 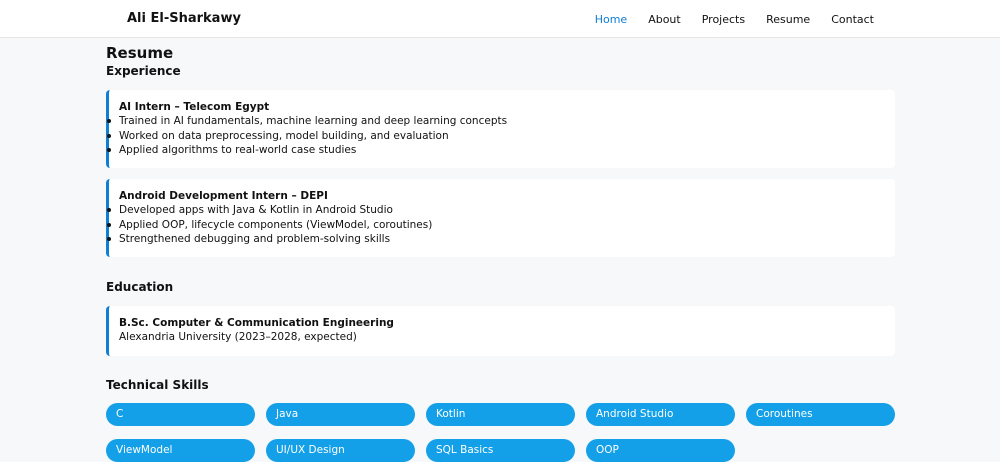 What do you see at coordinates (340, 414) in the screenshot?
I see `skill-pill-java: Java` at bounding box center [340, 414].